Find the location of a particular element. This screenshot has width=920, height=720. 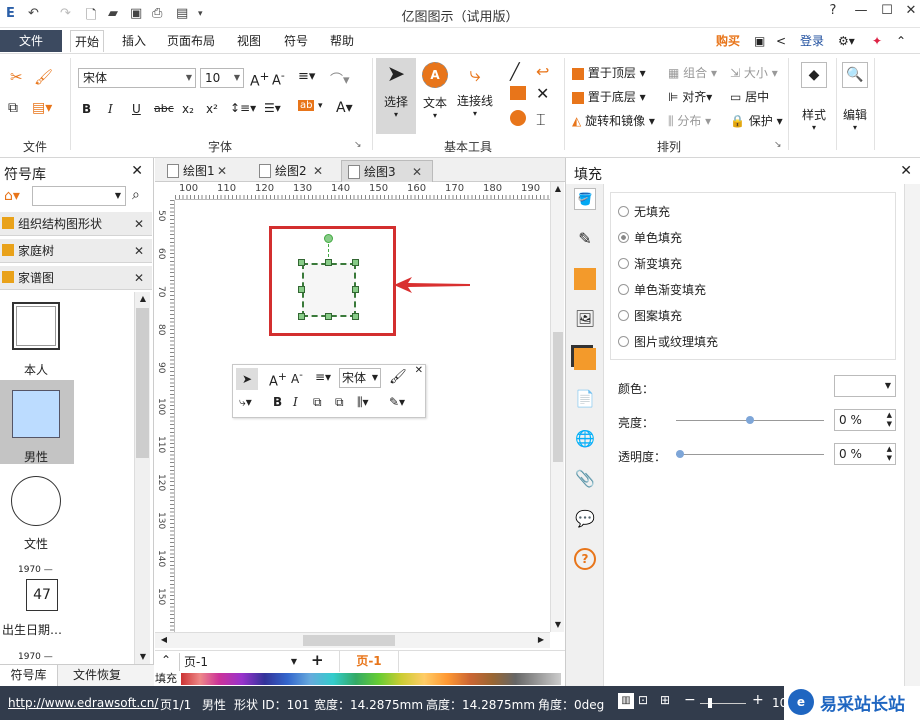

line-style-icon: ⌒▾ is located at coordinates (340, 78).